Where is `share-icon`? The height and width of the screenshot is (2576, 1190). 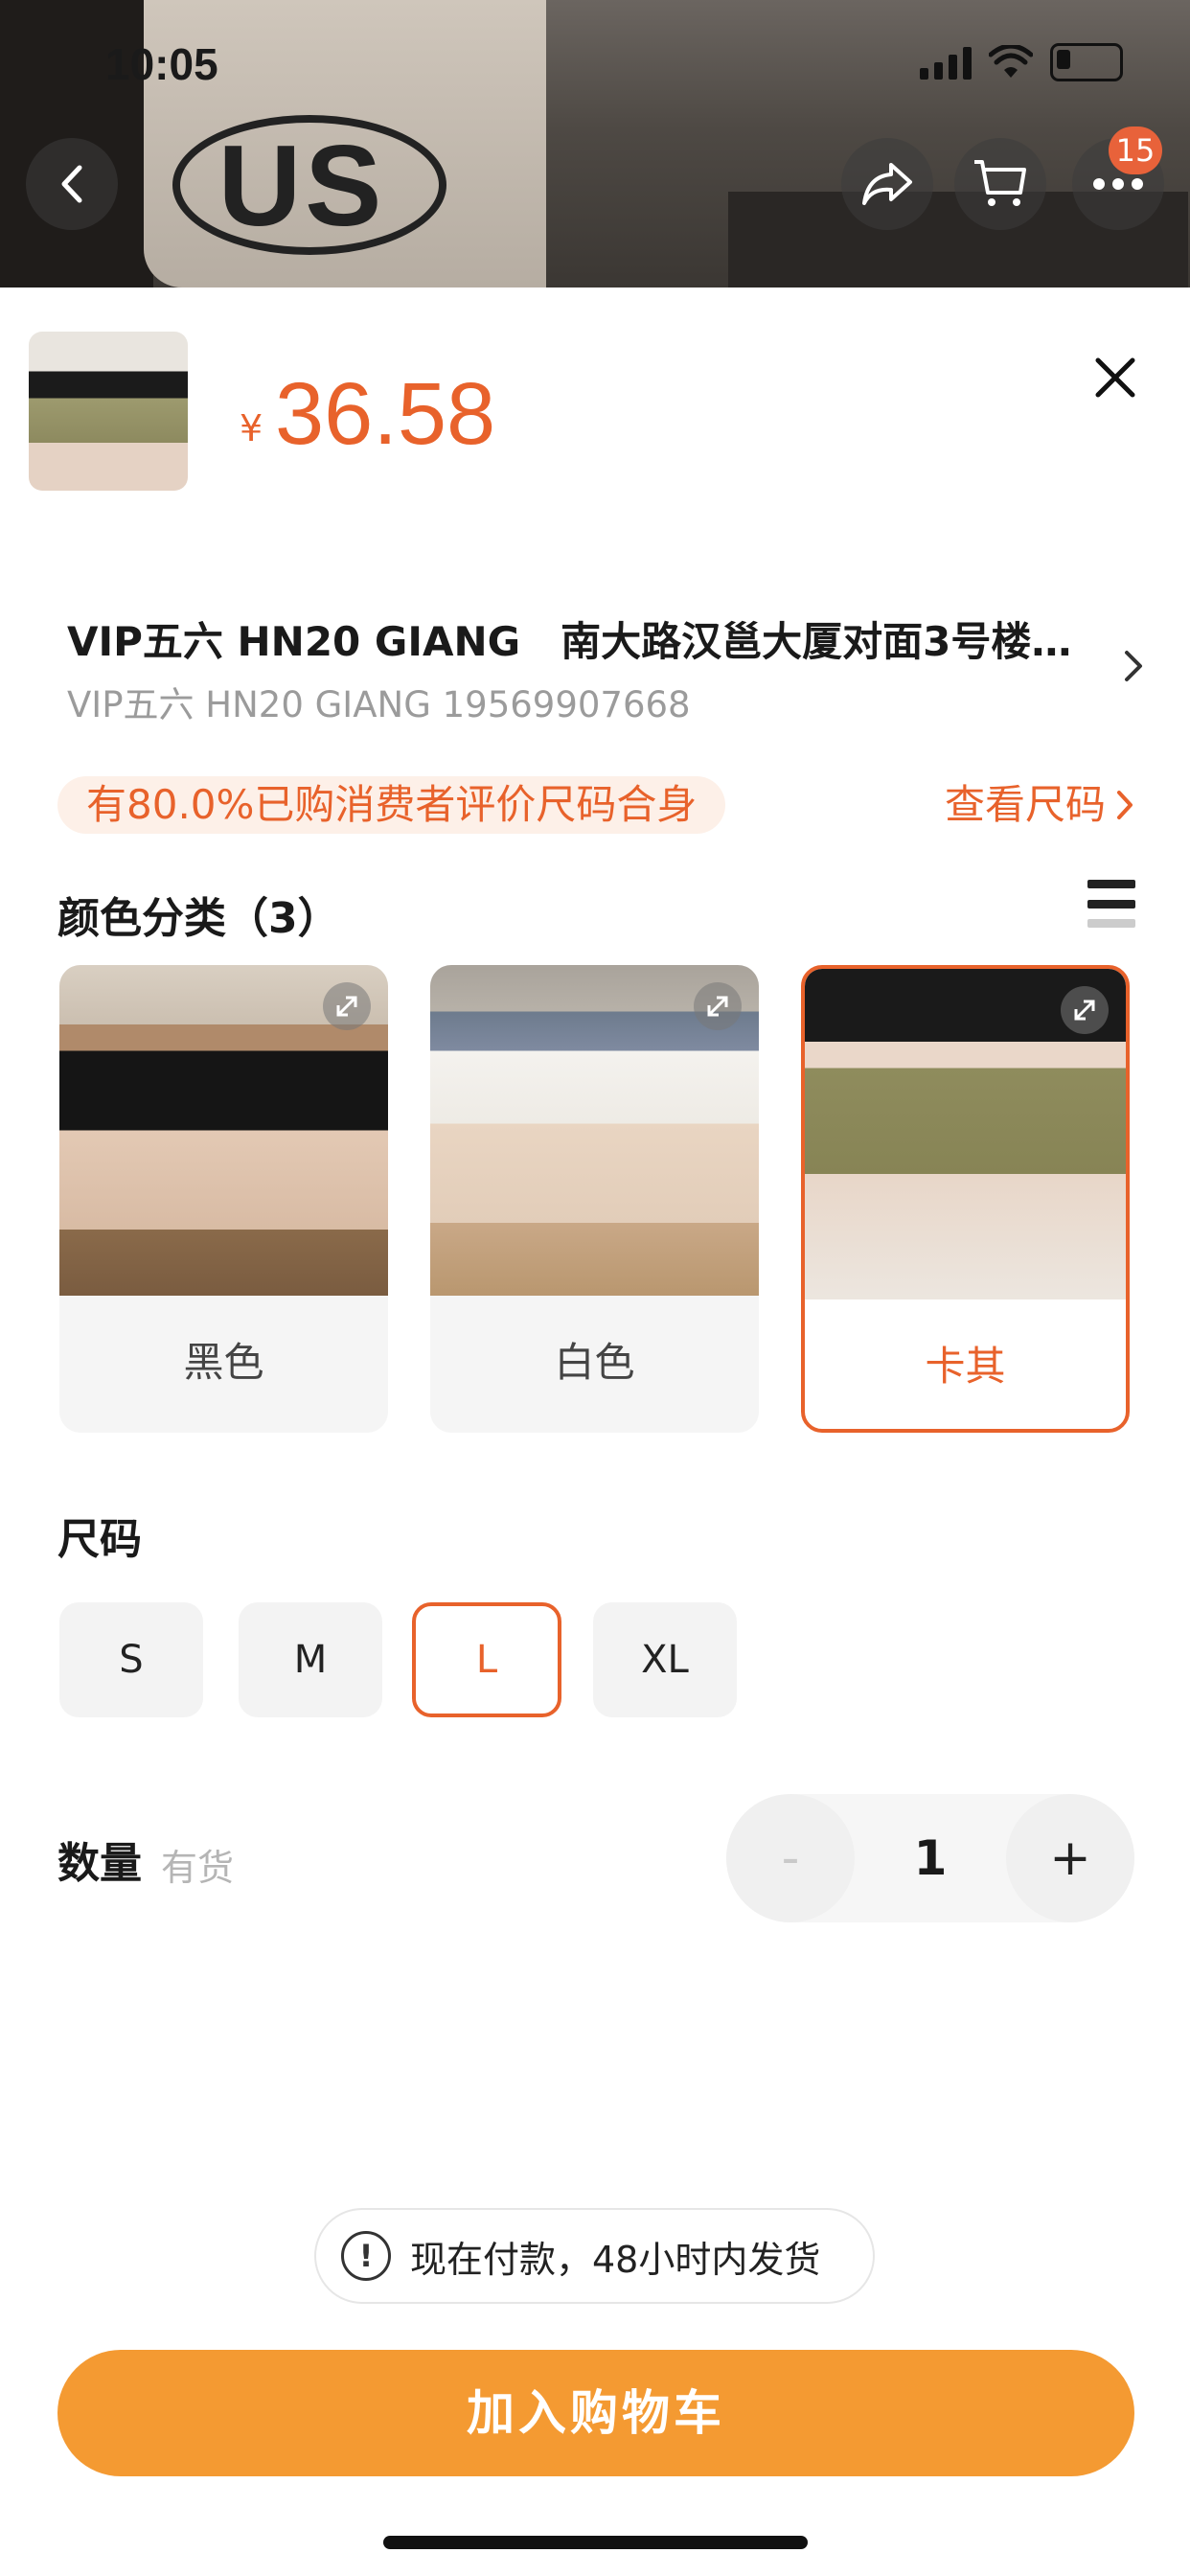
share-icon is located at coordinates (887, 184).